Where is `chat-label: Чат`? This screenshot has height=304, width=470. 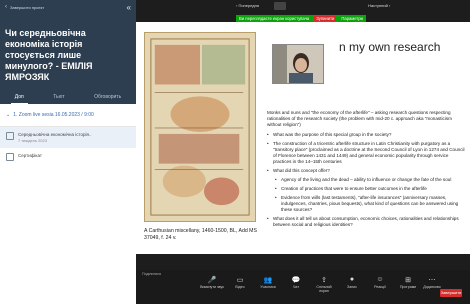 chat-label: Чат is located at coordinates (296, 287).